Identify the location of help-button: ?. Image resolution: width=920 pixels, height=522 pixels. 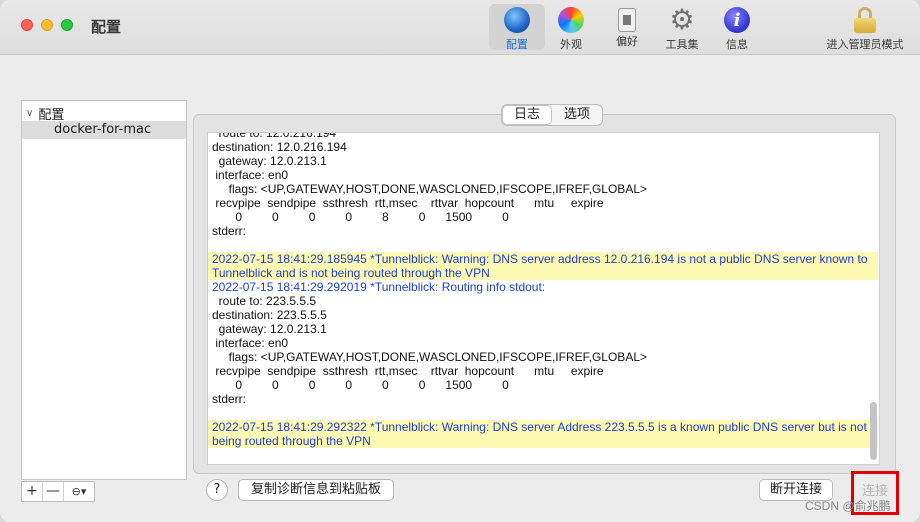
(217, 490).